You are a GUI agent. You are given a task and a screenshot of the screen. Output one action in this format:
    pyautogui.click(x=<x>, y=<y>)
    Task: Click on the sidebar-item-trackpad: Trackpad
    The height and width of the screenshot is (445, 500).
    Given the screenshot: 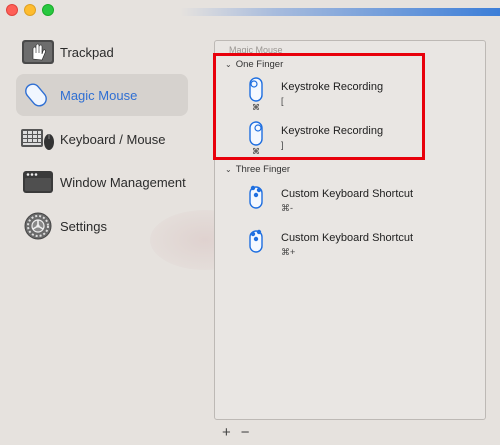 What is the action you would take?
    pyautogui.click(x=102, y=52)
    